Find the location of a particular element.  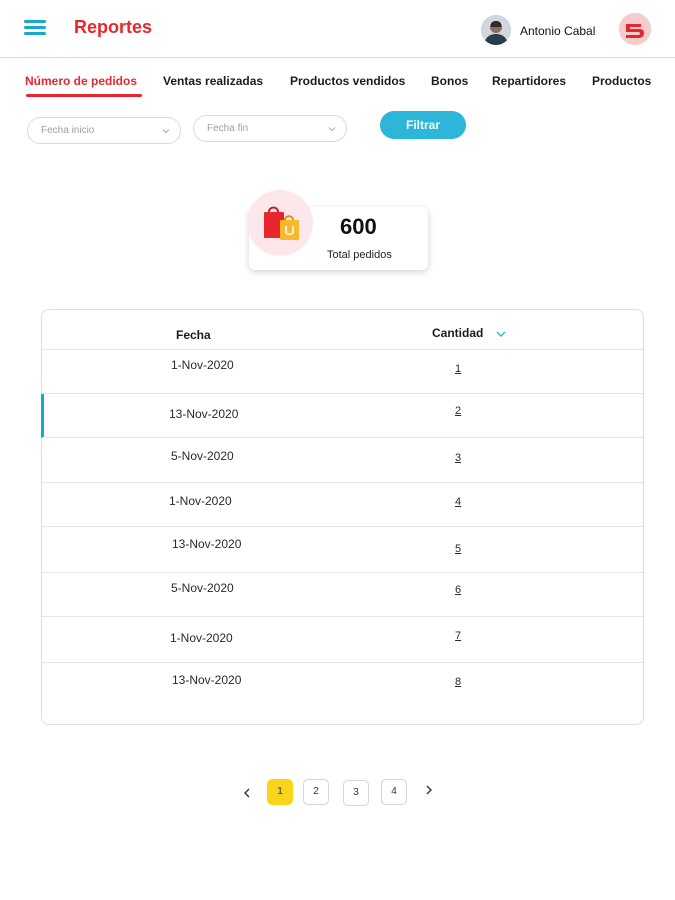

total-orders-label: Total pedidos is located at coordinates (359, 255).